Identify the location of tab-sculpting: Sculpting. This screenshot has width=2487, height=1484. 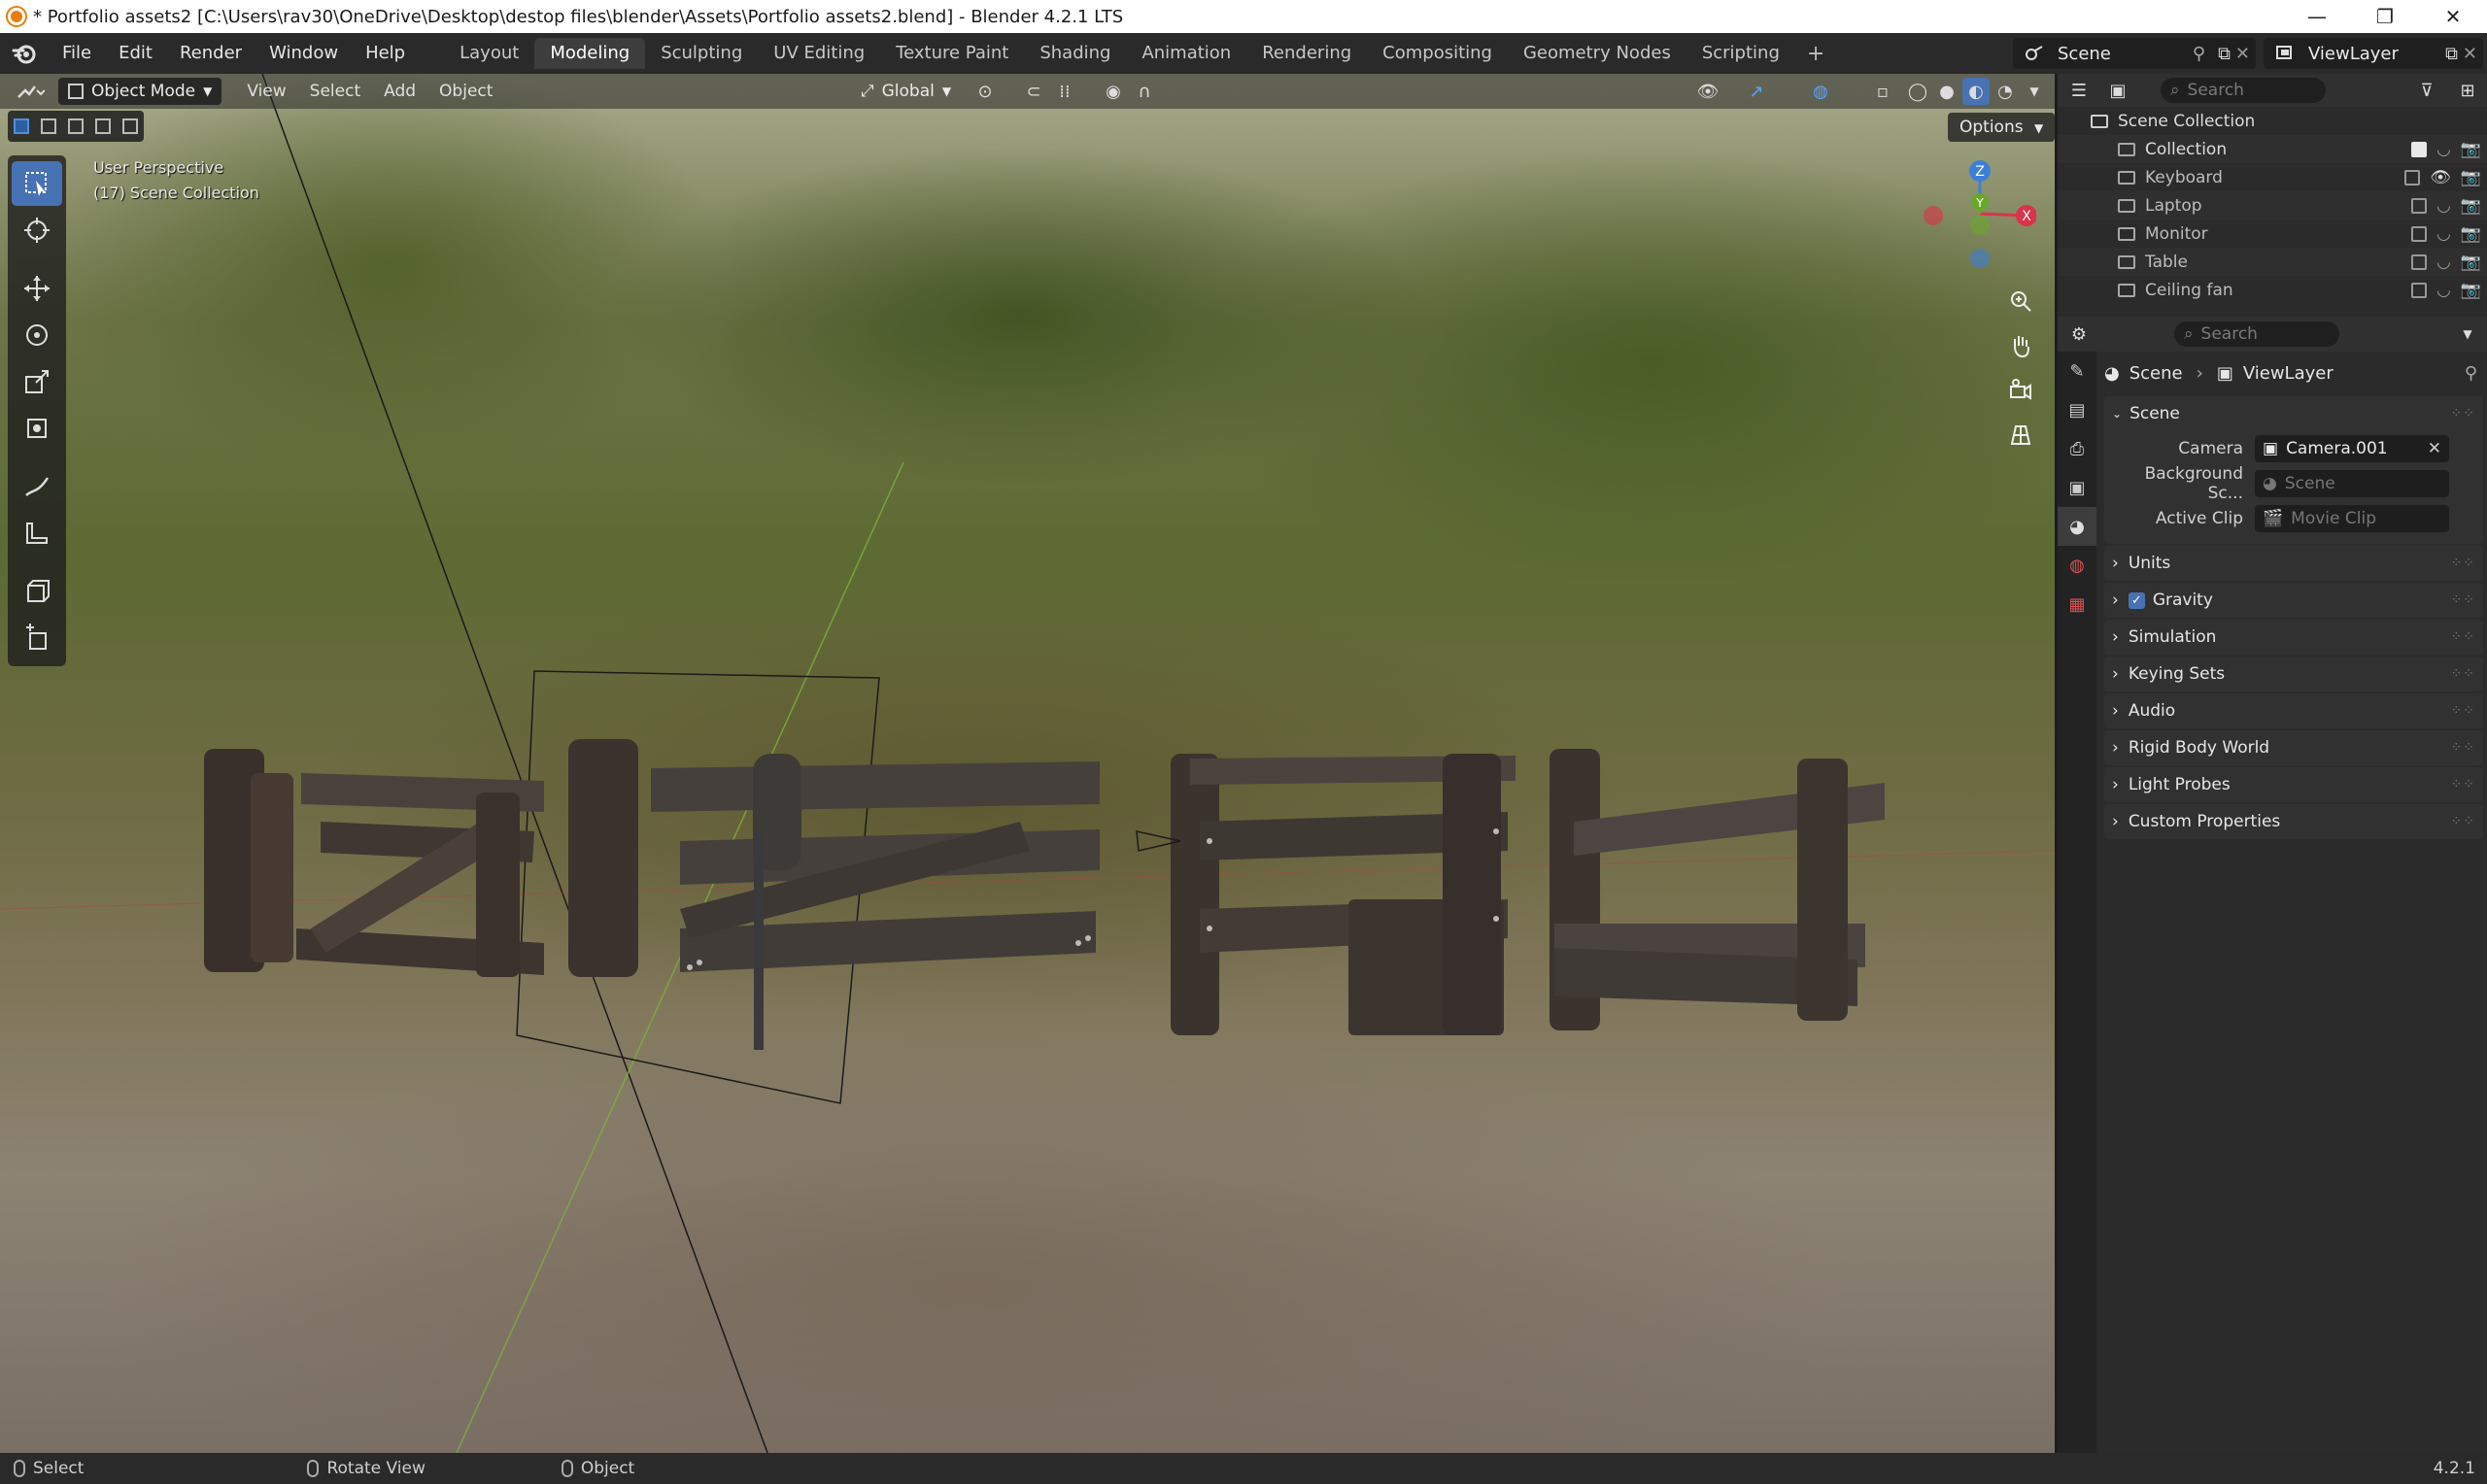
(701, 53).